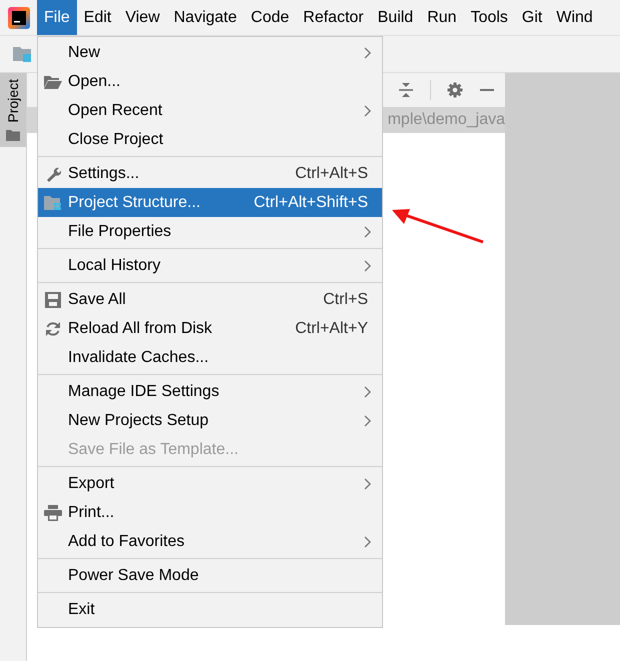  Describe the element at coordinates (446, 120) in the screenshot. I see `project-path: mple\demo_java` at that location.